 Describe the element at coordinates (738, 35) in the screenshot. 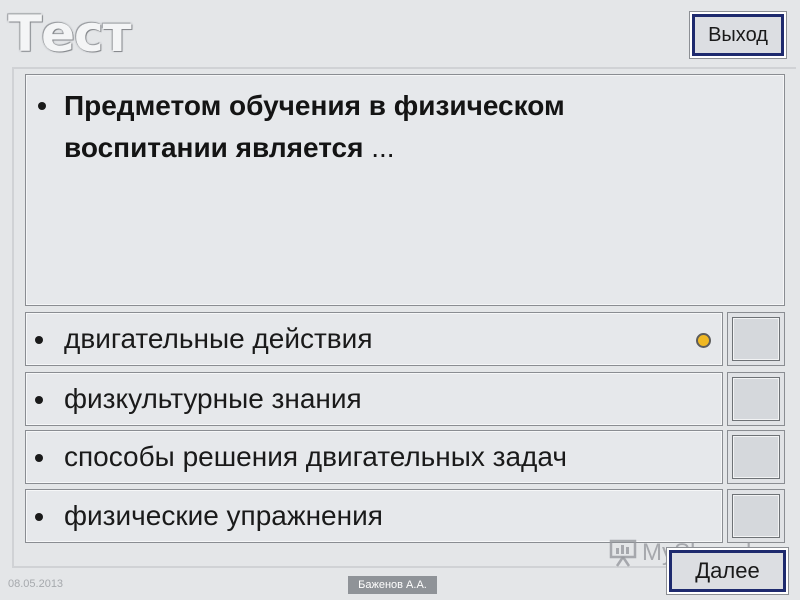

I see `exit-button: Выход` at that location.